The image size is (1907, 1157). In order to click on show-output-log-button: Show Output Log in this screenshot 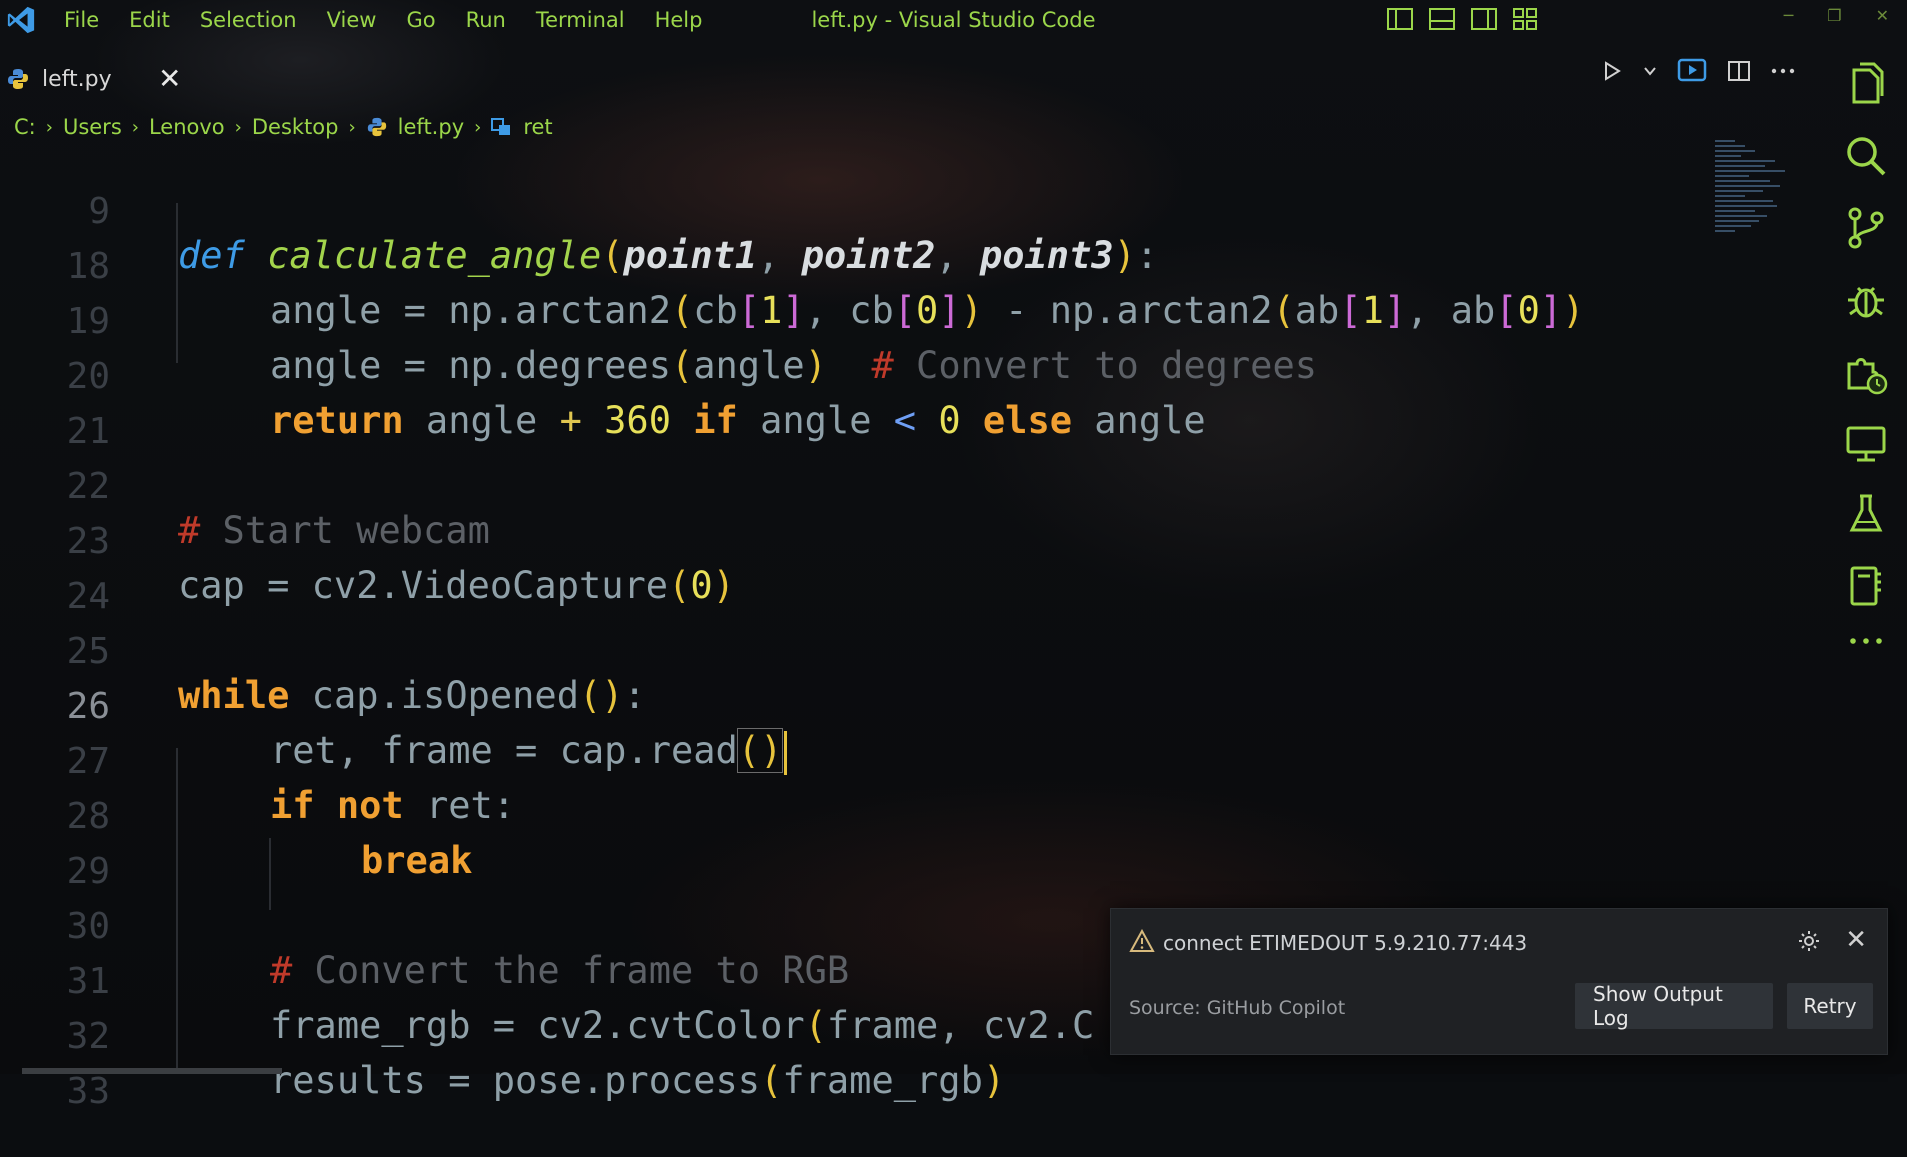, I will do `click(1674, 1006)`.